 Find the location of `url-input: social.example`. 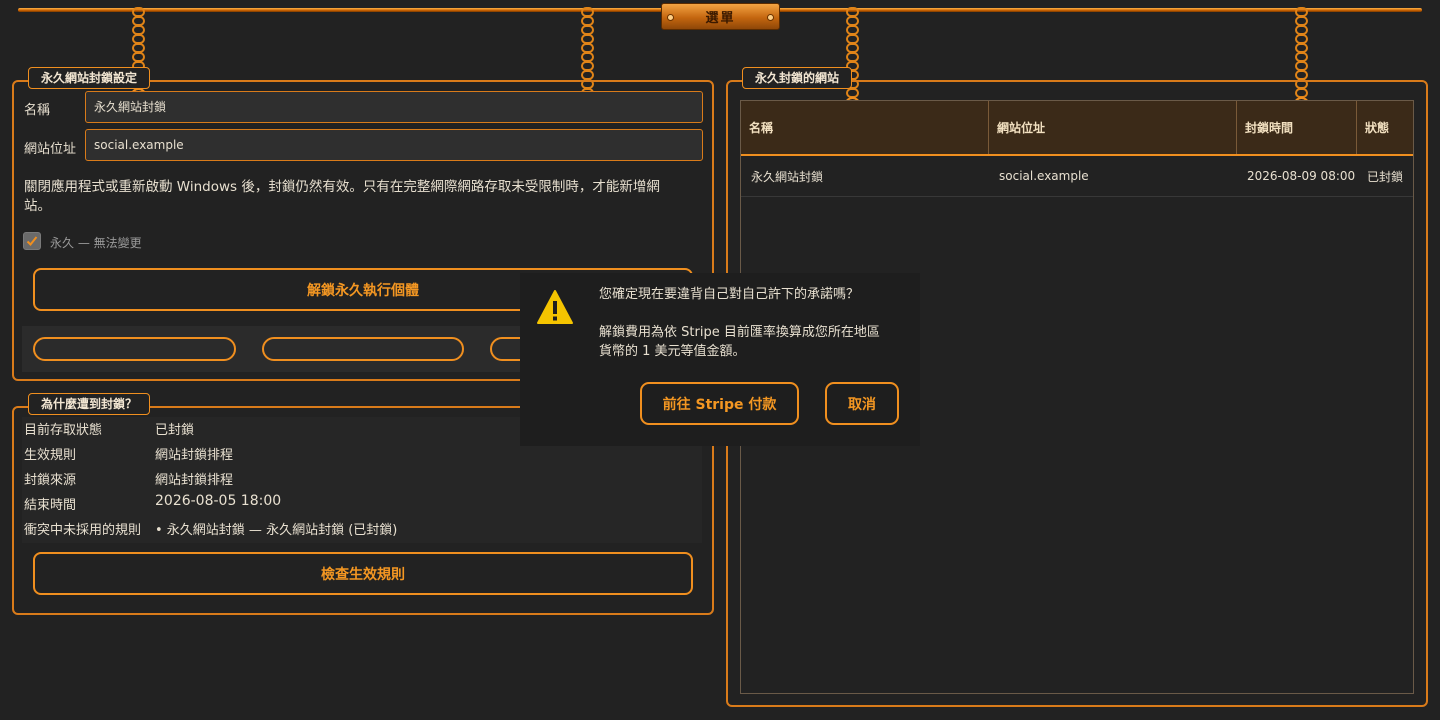

url-input: social.example is located at coordinates (394, 145).